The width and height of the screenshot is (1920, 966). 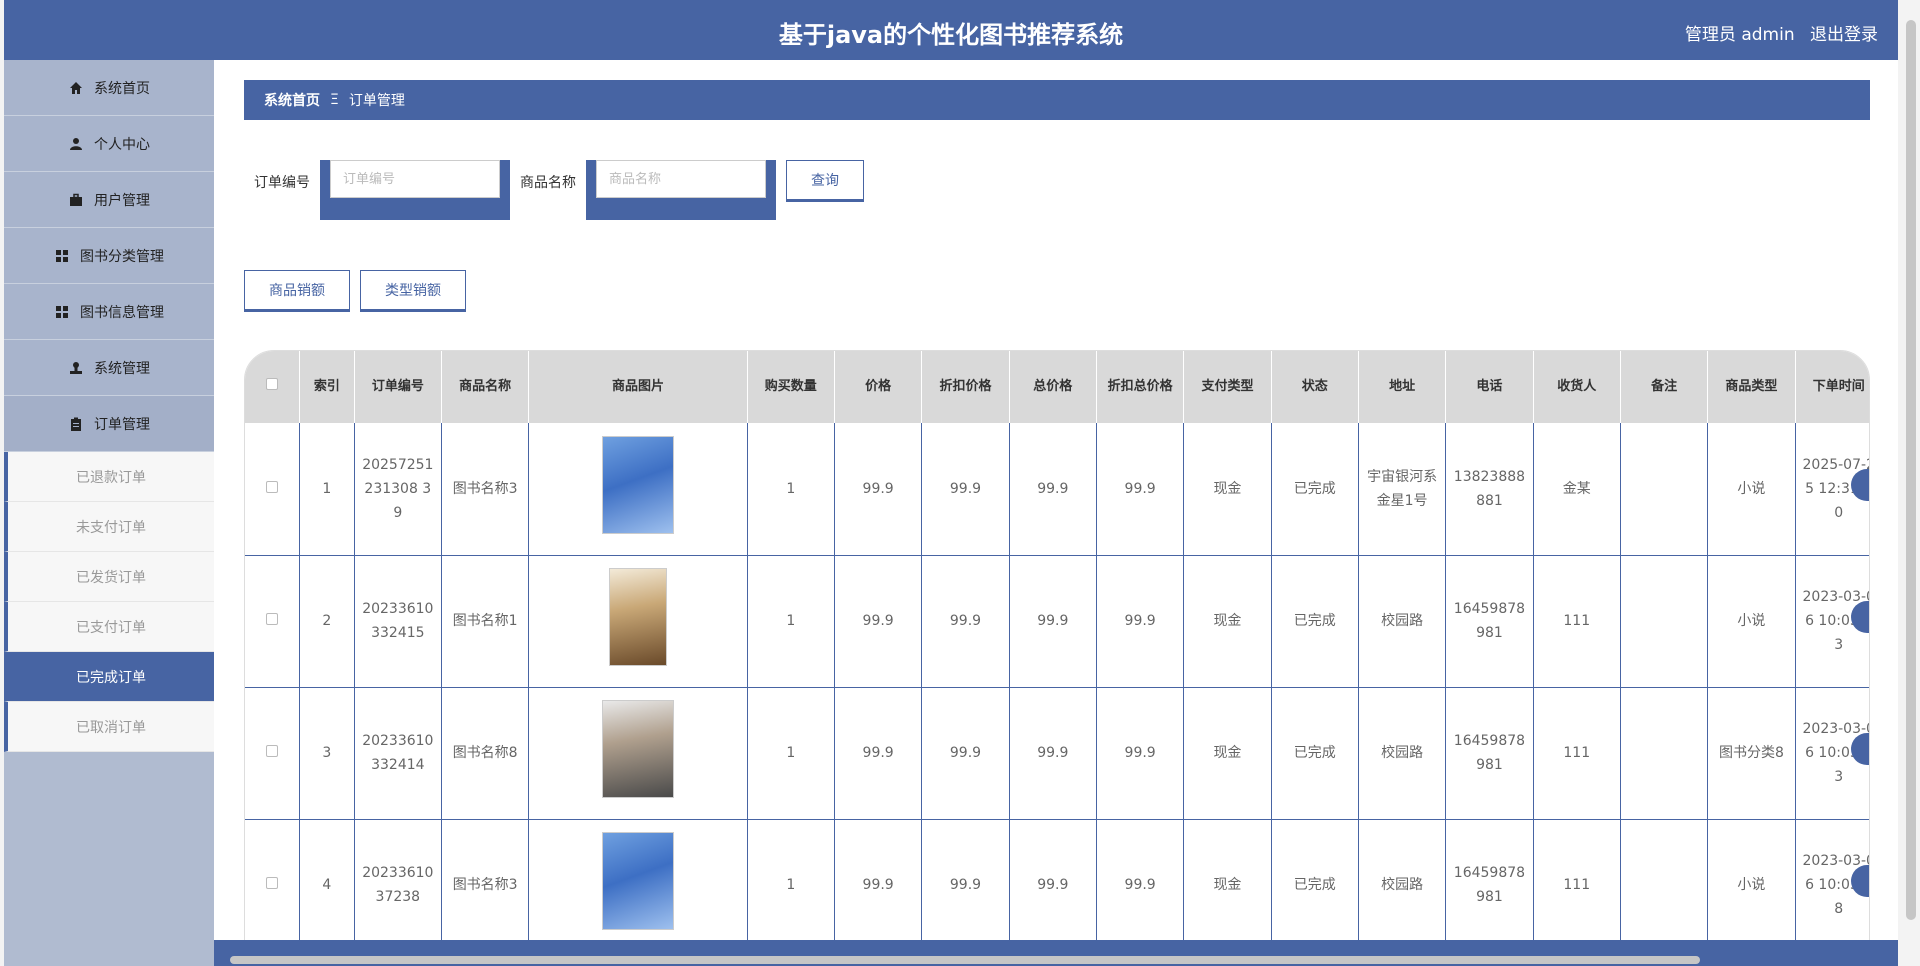 I want to click on column-header: 折扣总价格, so click(x=1140, y=387).